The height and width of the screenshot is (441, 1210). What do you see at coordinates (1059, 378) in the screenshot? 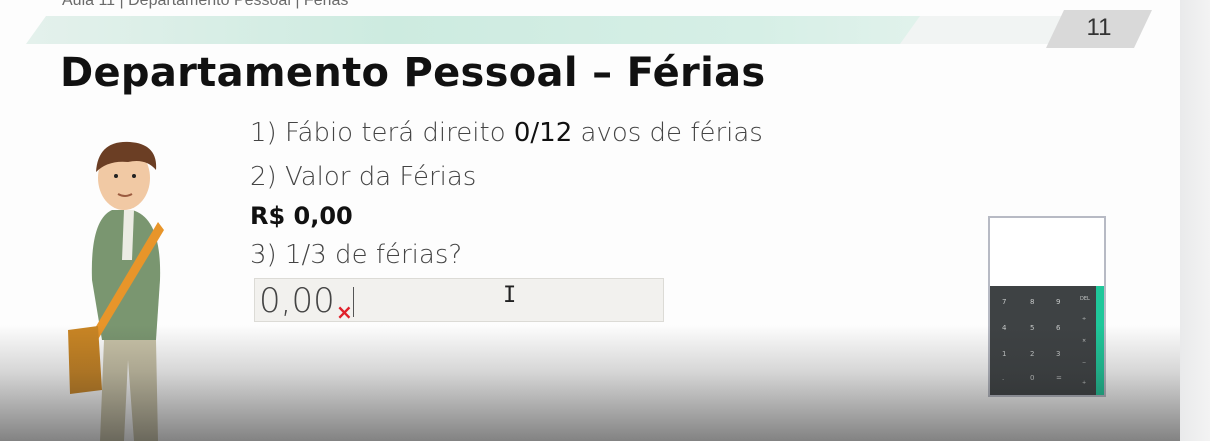
I see `calc-key-equals: =` at bounding box center [1059, 378].